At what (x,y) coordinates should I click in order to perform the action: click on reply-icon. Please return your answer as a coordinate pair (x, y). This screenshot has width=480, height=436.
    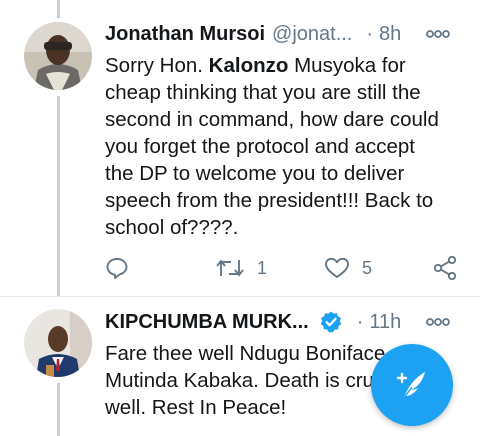
    Looking at the image, I should click on (117, 268).